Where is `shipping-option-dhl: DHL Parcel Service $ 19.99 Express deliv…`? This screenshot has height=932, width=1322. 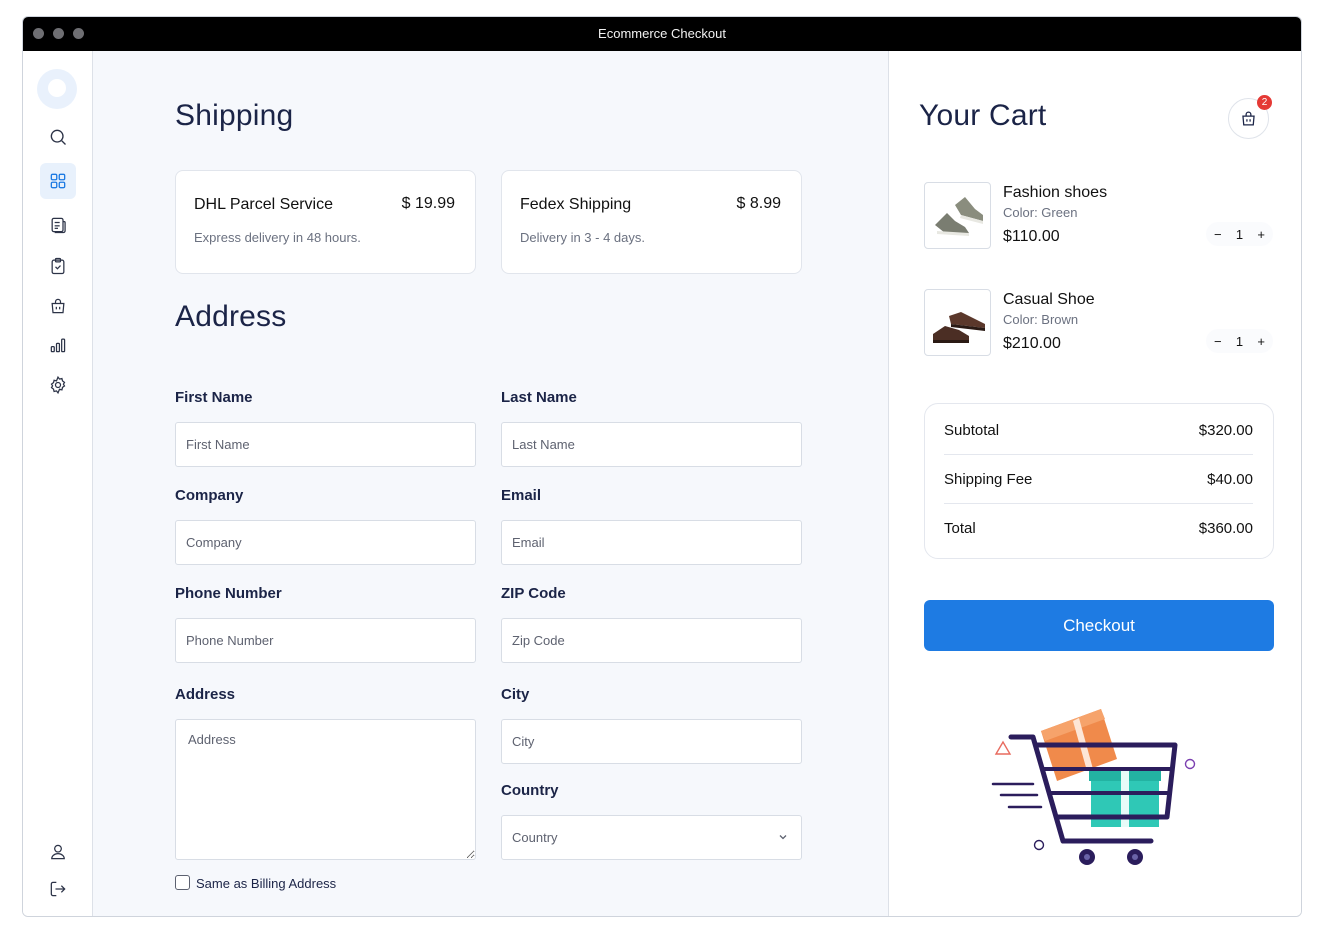
shipping-option-dhl: DHL Parcel Service $ 19.99 Express deliv… is located at coordinates (325, 222).